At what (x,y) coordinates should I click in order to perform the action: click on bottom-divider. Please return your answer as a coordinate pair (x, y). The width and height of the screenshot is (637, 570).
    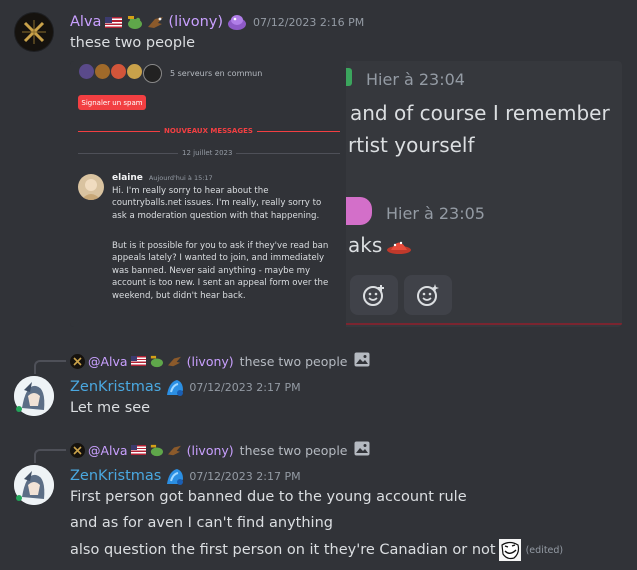
    Looking at the image, I should click on (484, 324).